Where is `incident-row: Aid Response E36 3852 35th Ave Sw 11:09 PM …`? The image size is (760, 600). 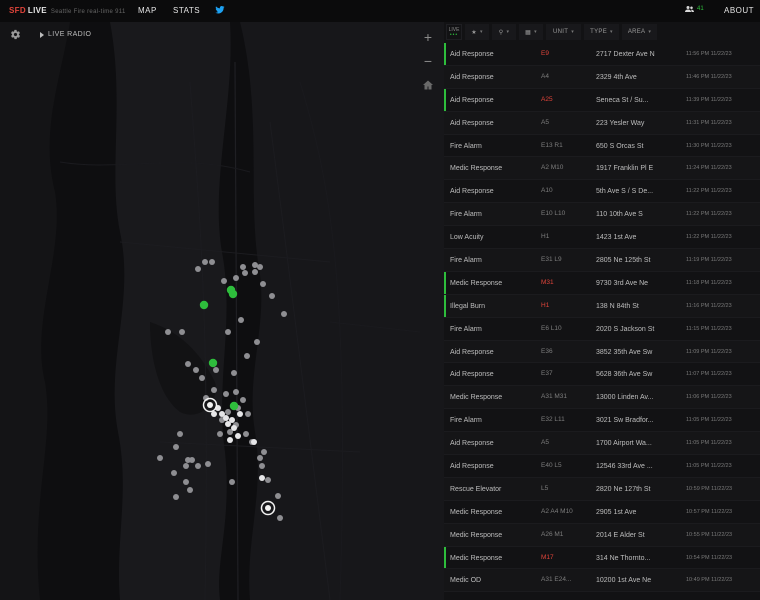 incident-row: Aid Response E36 3852 35th Ave Sw 11:09 PM … is located at coordinates (602, 352).